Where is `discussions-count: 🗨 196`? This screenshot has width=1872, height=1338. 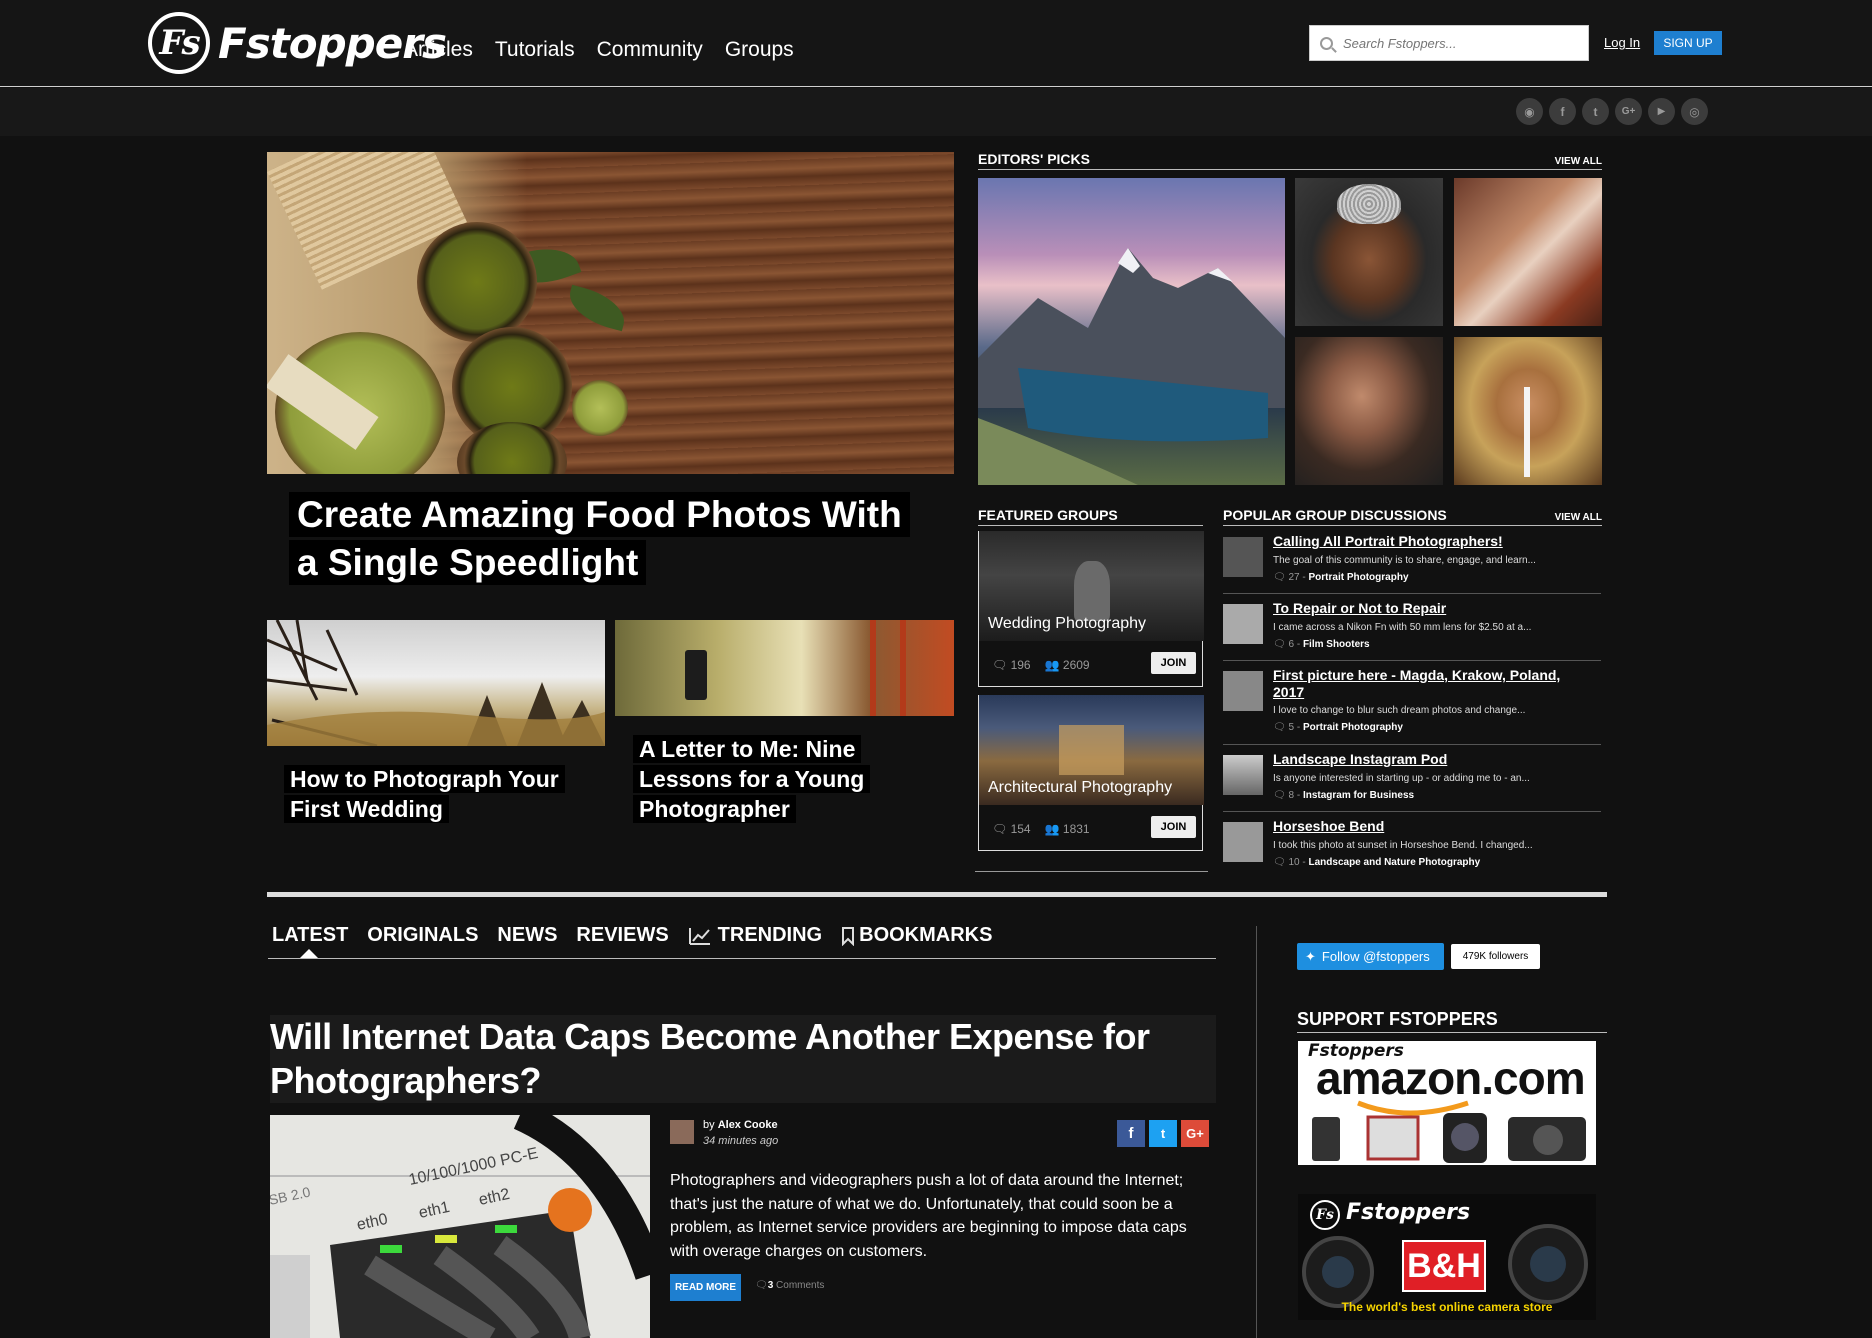 discussions-count: 🗨 196 is located at coordinates (1011, 665).